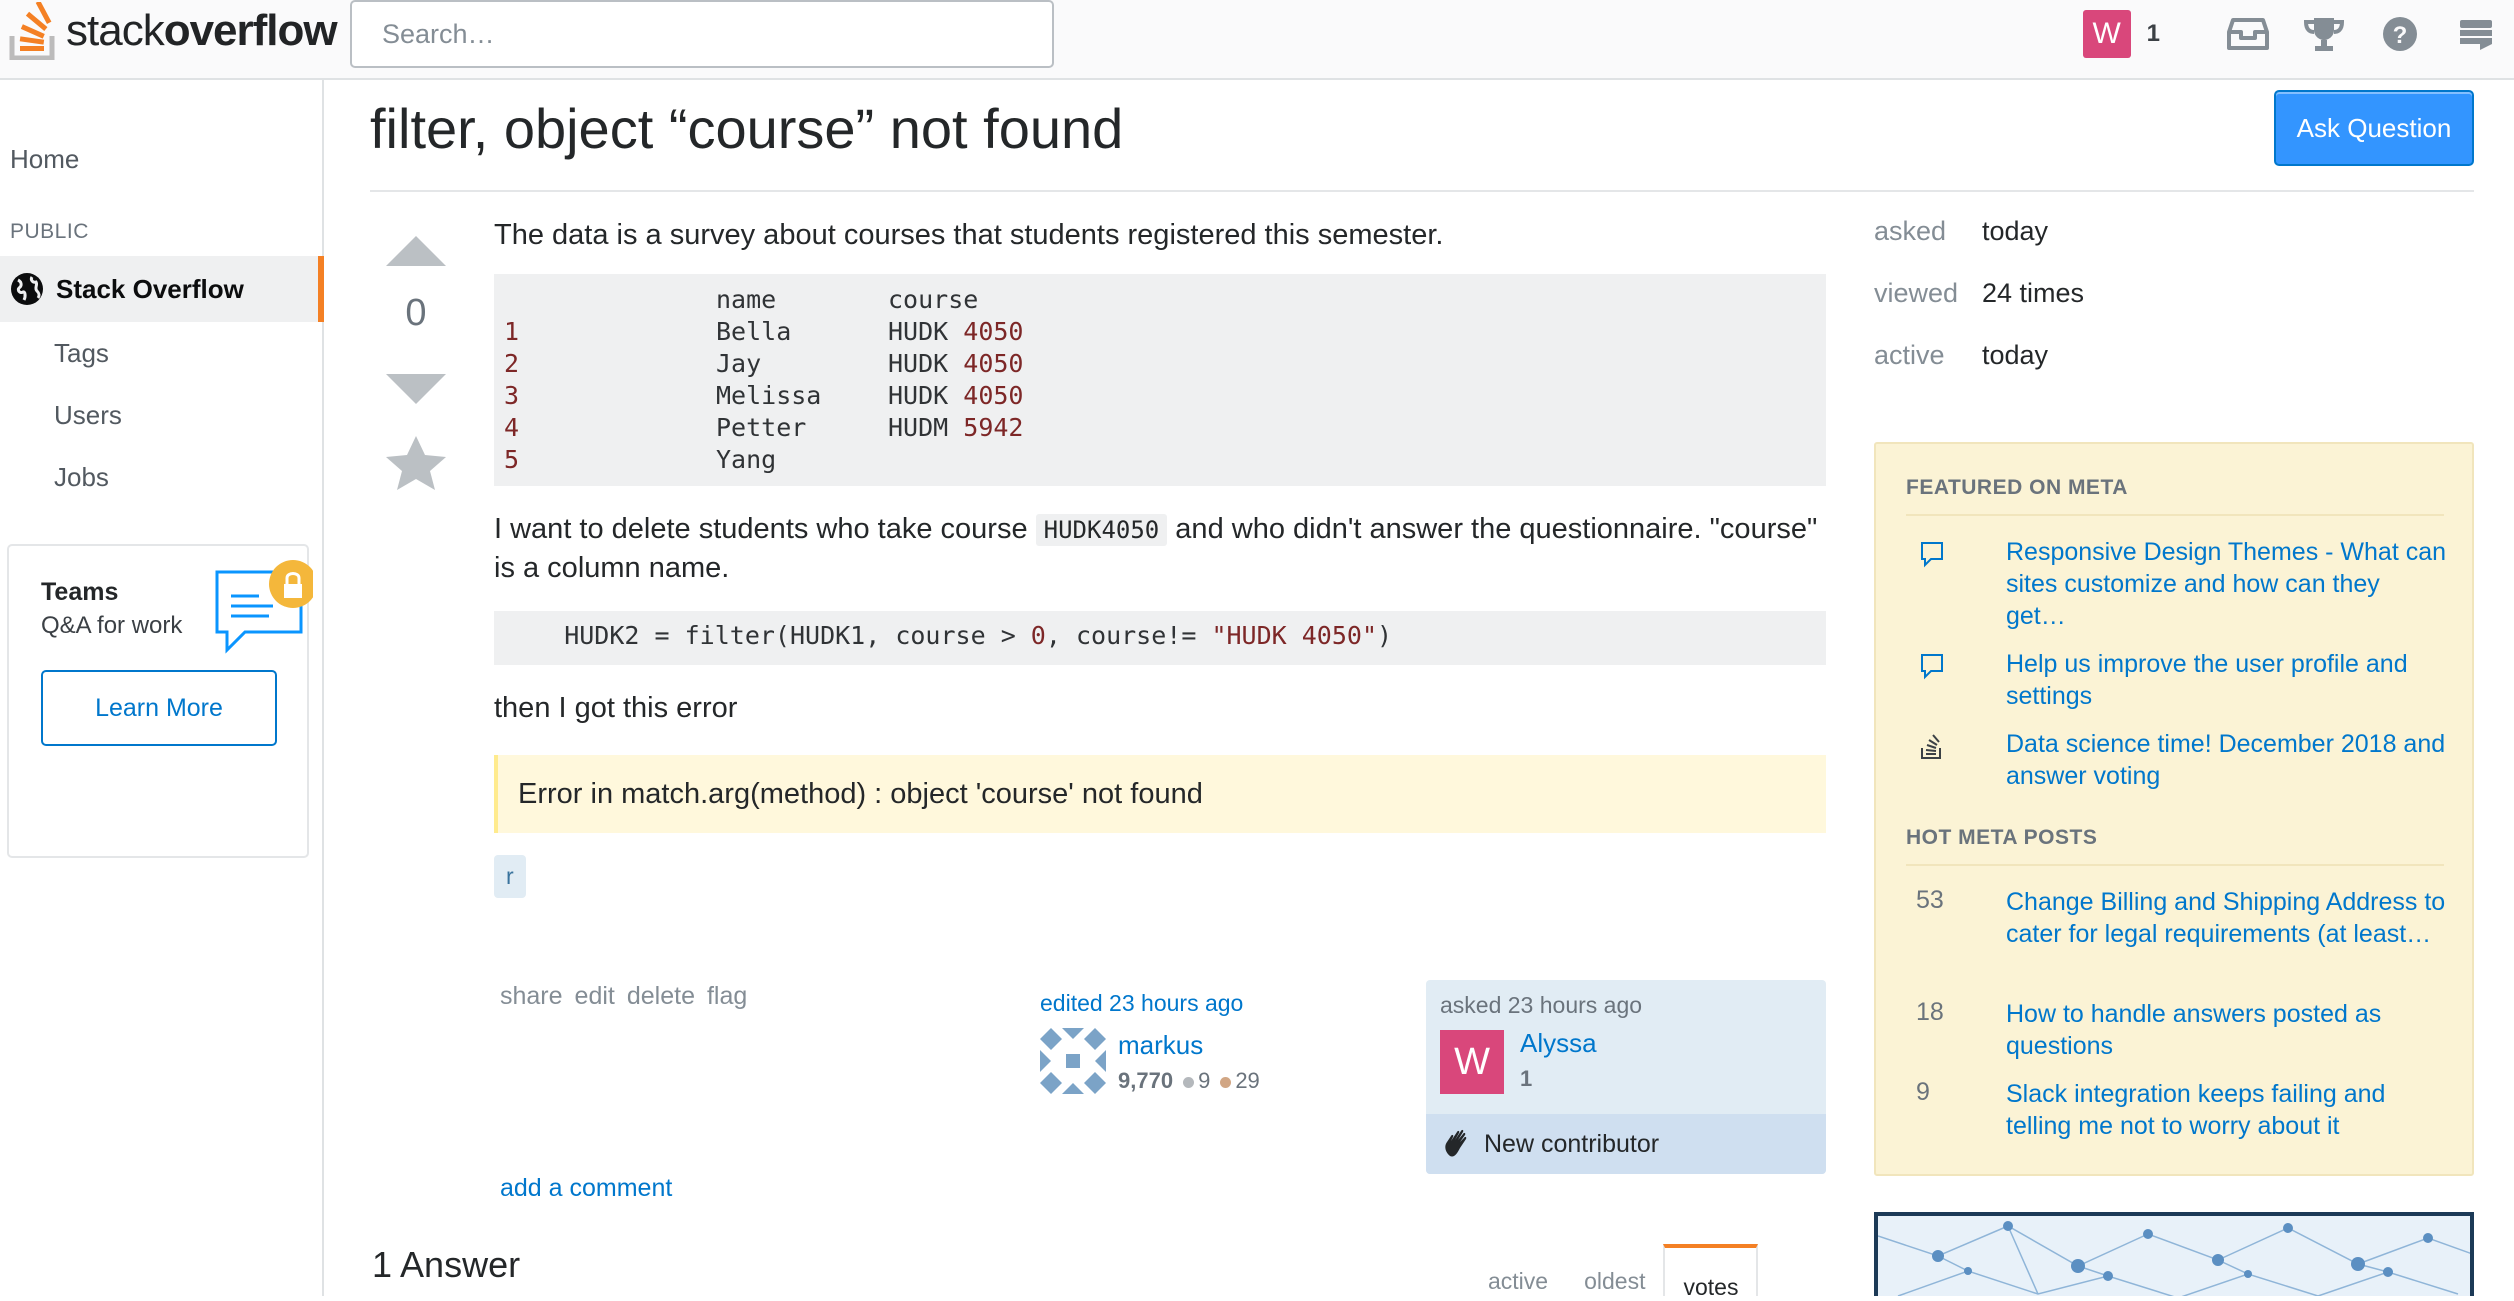 This screenshot has height=1301, width=2514. I want to click on vote-count: 0, so click(416, 313).